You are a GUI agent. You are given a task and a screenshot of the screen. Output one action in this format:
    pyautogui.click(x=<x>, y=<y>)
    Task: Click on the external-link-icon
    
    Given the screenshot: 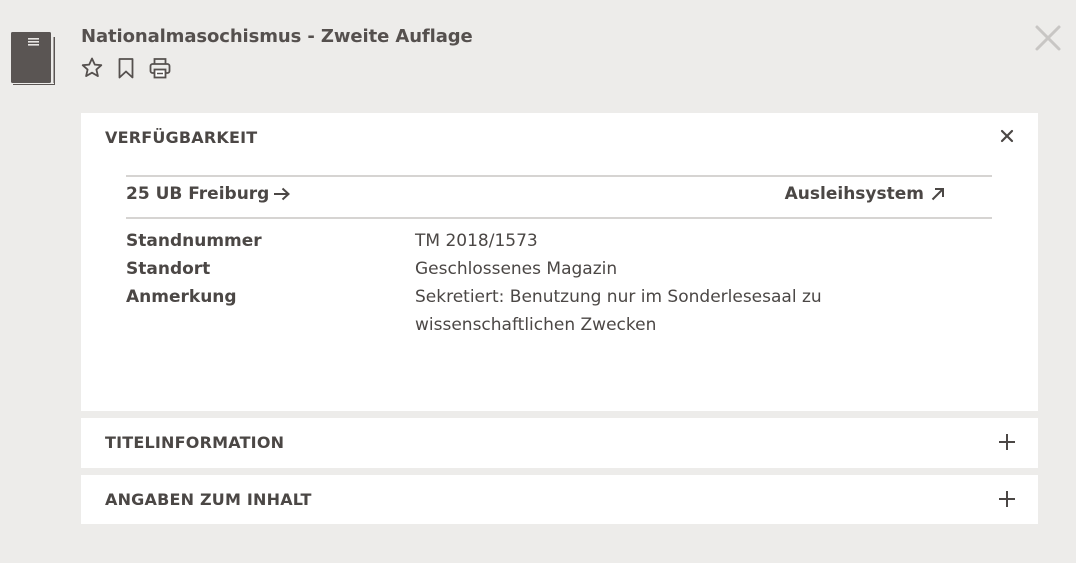 What is the action you would take?
    pyautogui.click(x=937, y=194)
    